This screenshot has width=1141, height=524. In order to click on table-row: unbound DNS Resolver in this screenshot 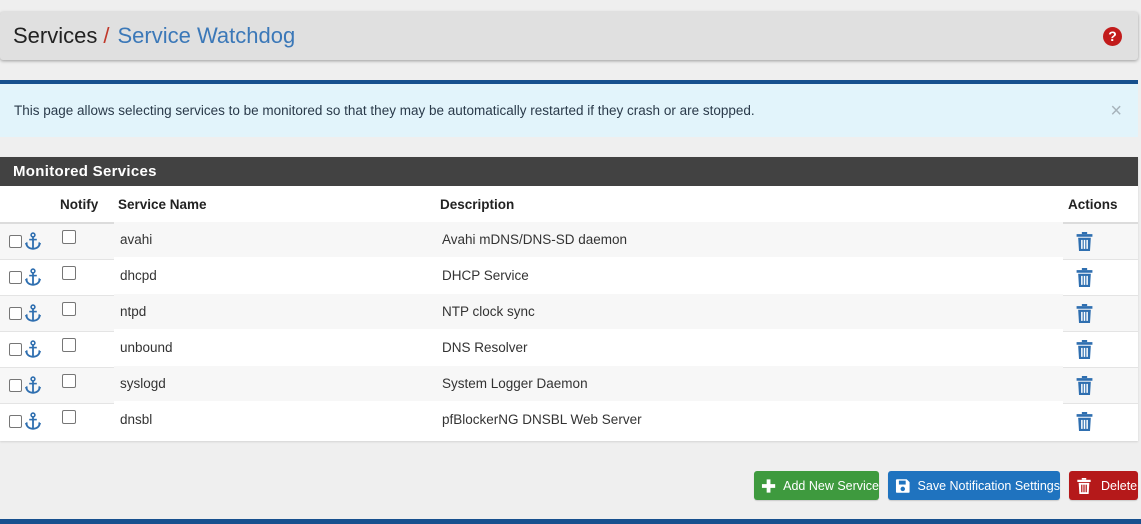, I will do `click(569, 347)`.